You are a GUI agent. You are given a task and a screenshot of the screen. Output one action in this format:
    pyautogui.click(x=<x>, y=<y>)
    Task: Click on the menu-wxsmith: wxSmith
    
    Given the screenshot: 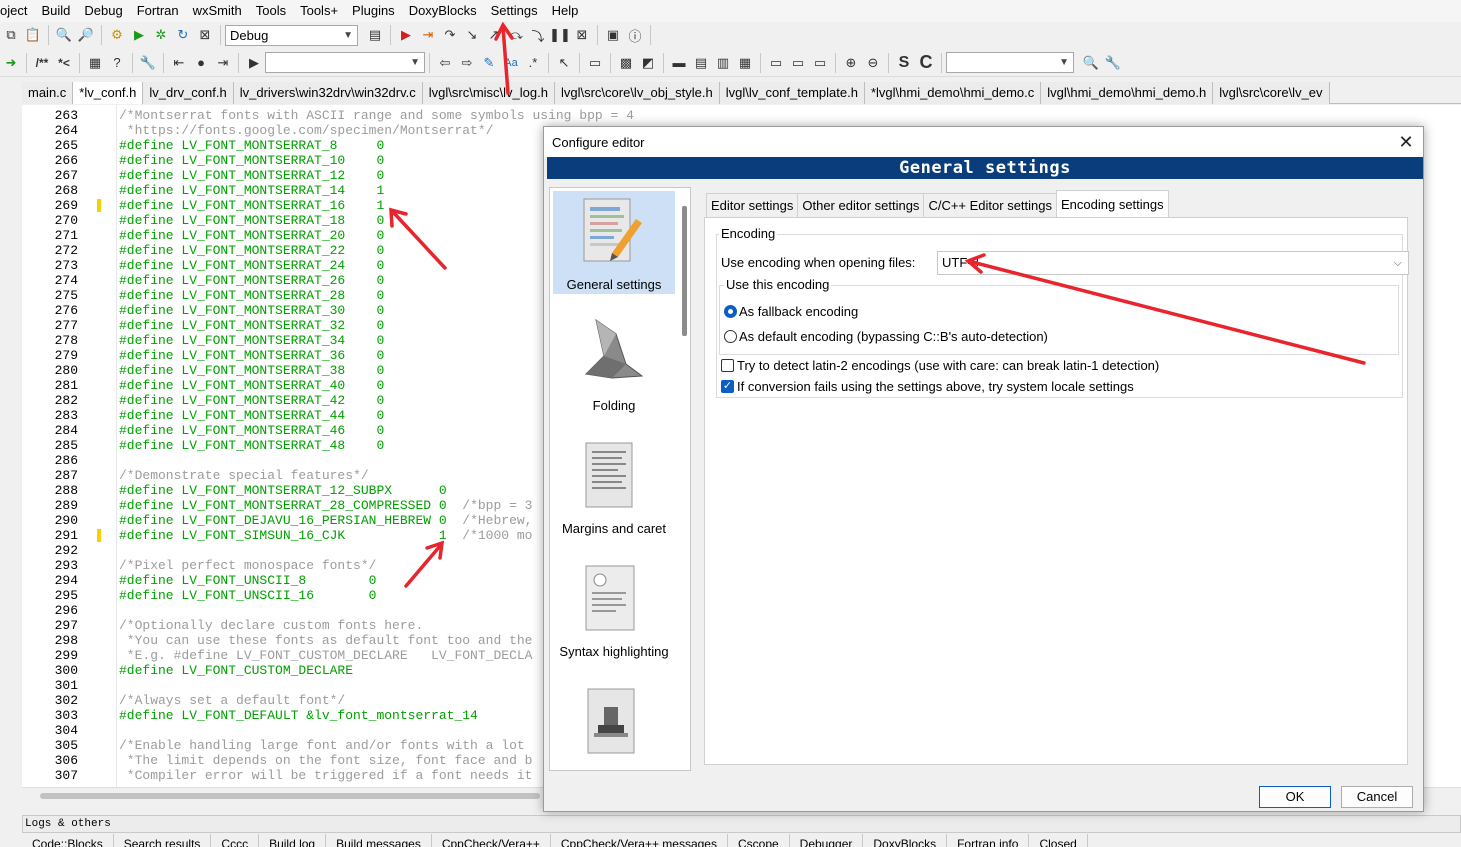 What is the action you would take?
    pyautogui.click(x=217, y=11)
    